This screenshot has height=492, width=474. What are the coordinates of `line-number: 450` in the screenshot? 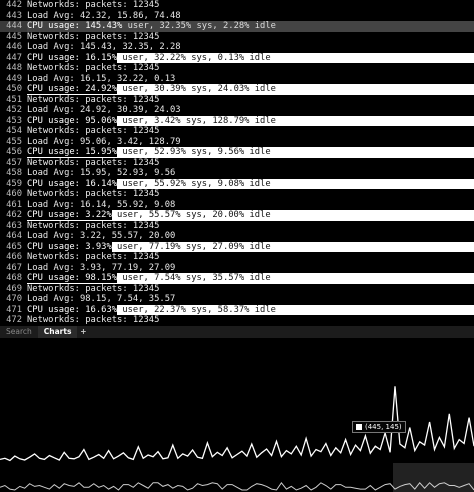 It's located at (14, 89).